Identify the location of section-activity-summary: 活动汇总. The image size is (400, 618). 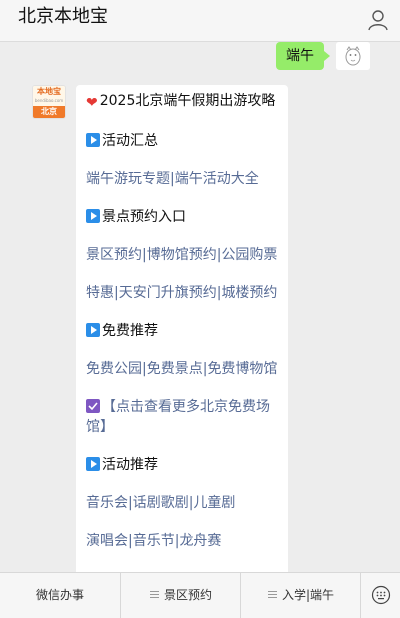
(182, 141).